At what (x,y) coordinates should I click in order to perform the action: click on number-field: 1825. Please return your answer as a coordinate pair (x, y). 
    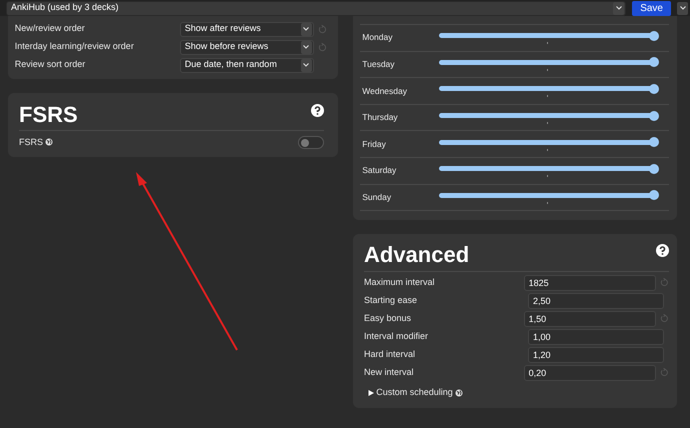
    Looking at the image, I should click on (590, 282).